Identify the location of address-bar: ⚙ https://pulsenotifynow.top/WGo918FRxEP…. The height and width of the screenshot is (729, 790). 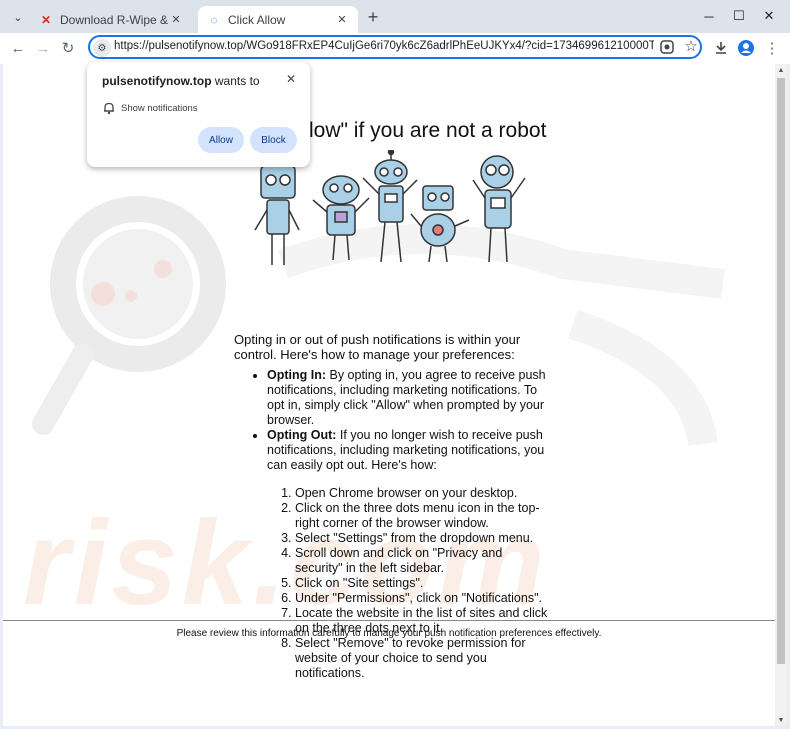
(395, 47).